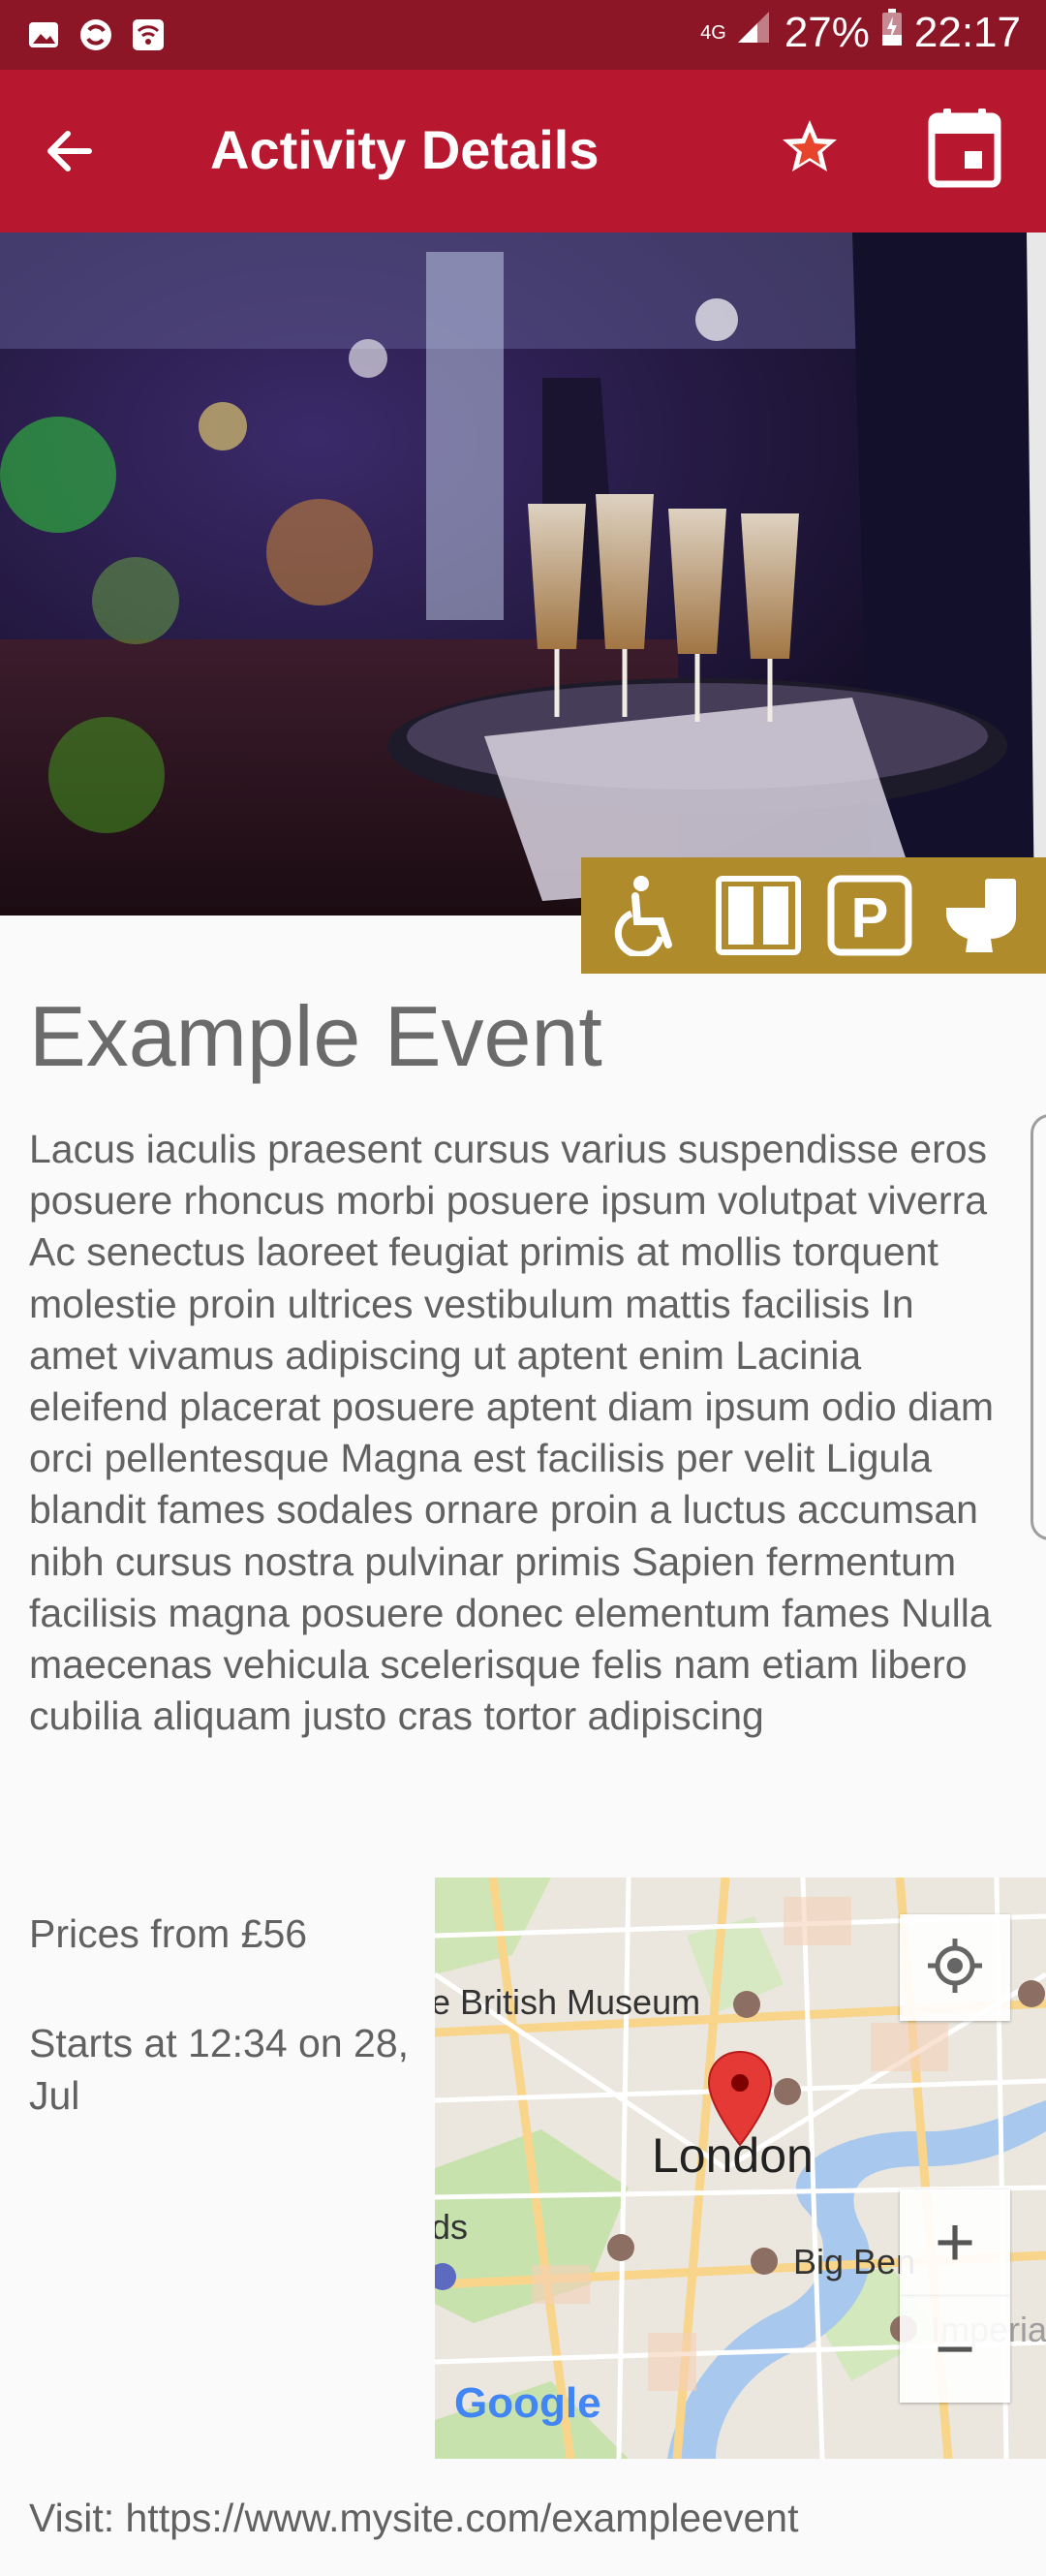 This screenshot has height=2576, width=1046. What do you see at coordinates (527, 2403) in the screenshot?
I see `google-logo: Google` at bounding box center [527, 2403].